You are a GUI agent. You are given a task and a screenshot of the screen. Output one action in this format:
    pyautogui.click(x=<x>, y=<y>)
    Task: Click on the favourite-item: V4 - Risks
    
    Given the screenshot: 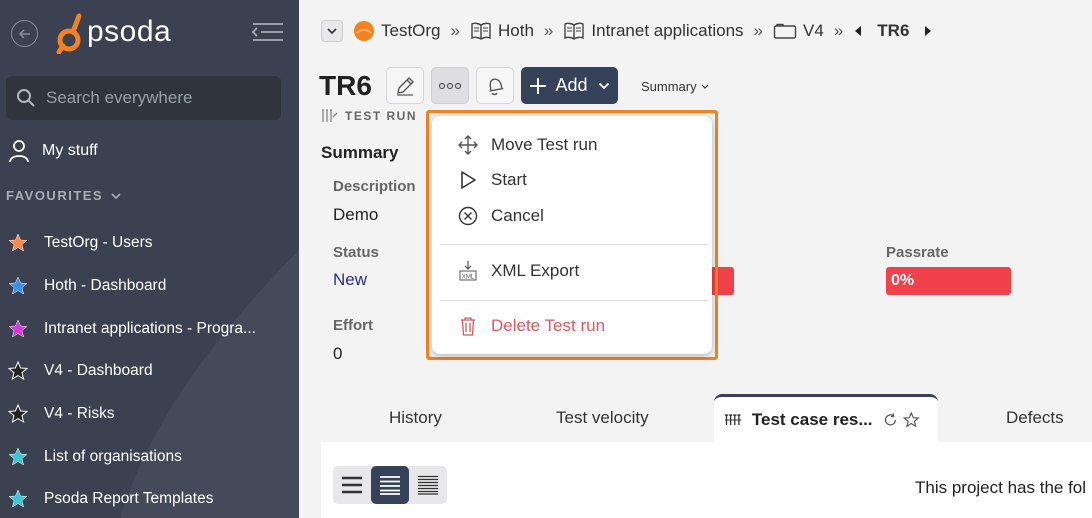 What is the action you would take?
    pyautogui.click(x=150, y=414)
    